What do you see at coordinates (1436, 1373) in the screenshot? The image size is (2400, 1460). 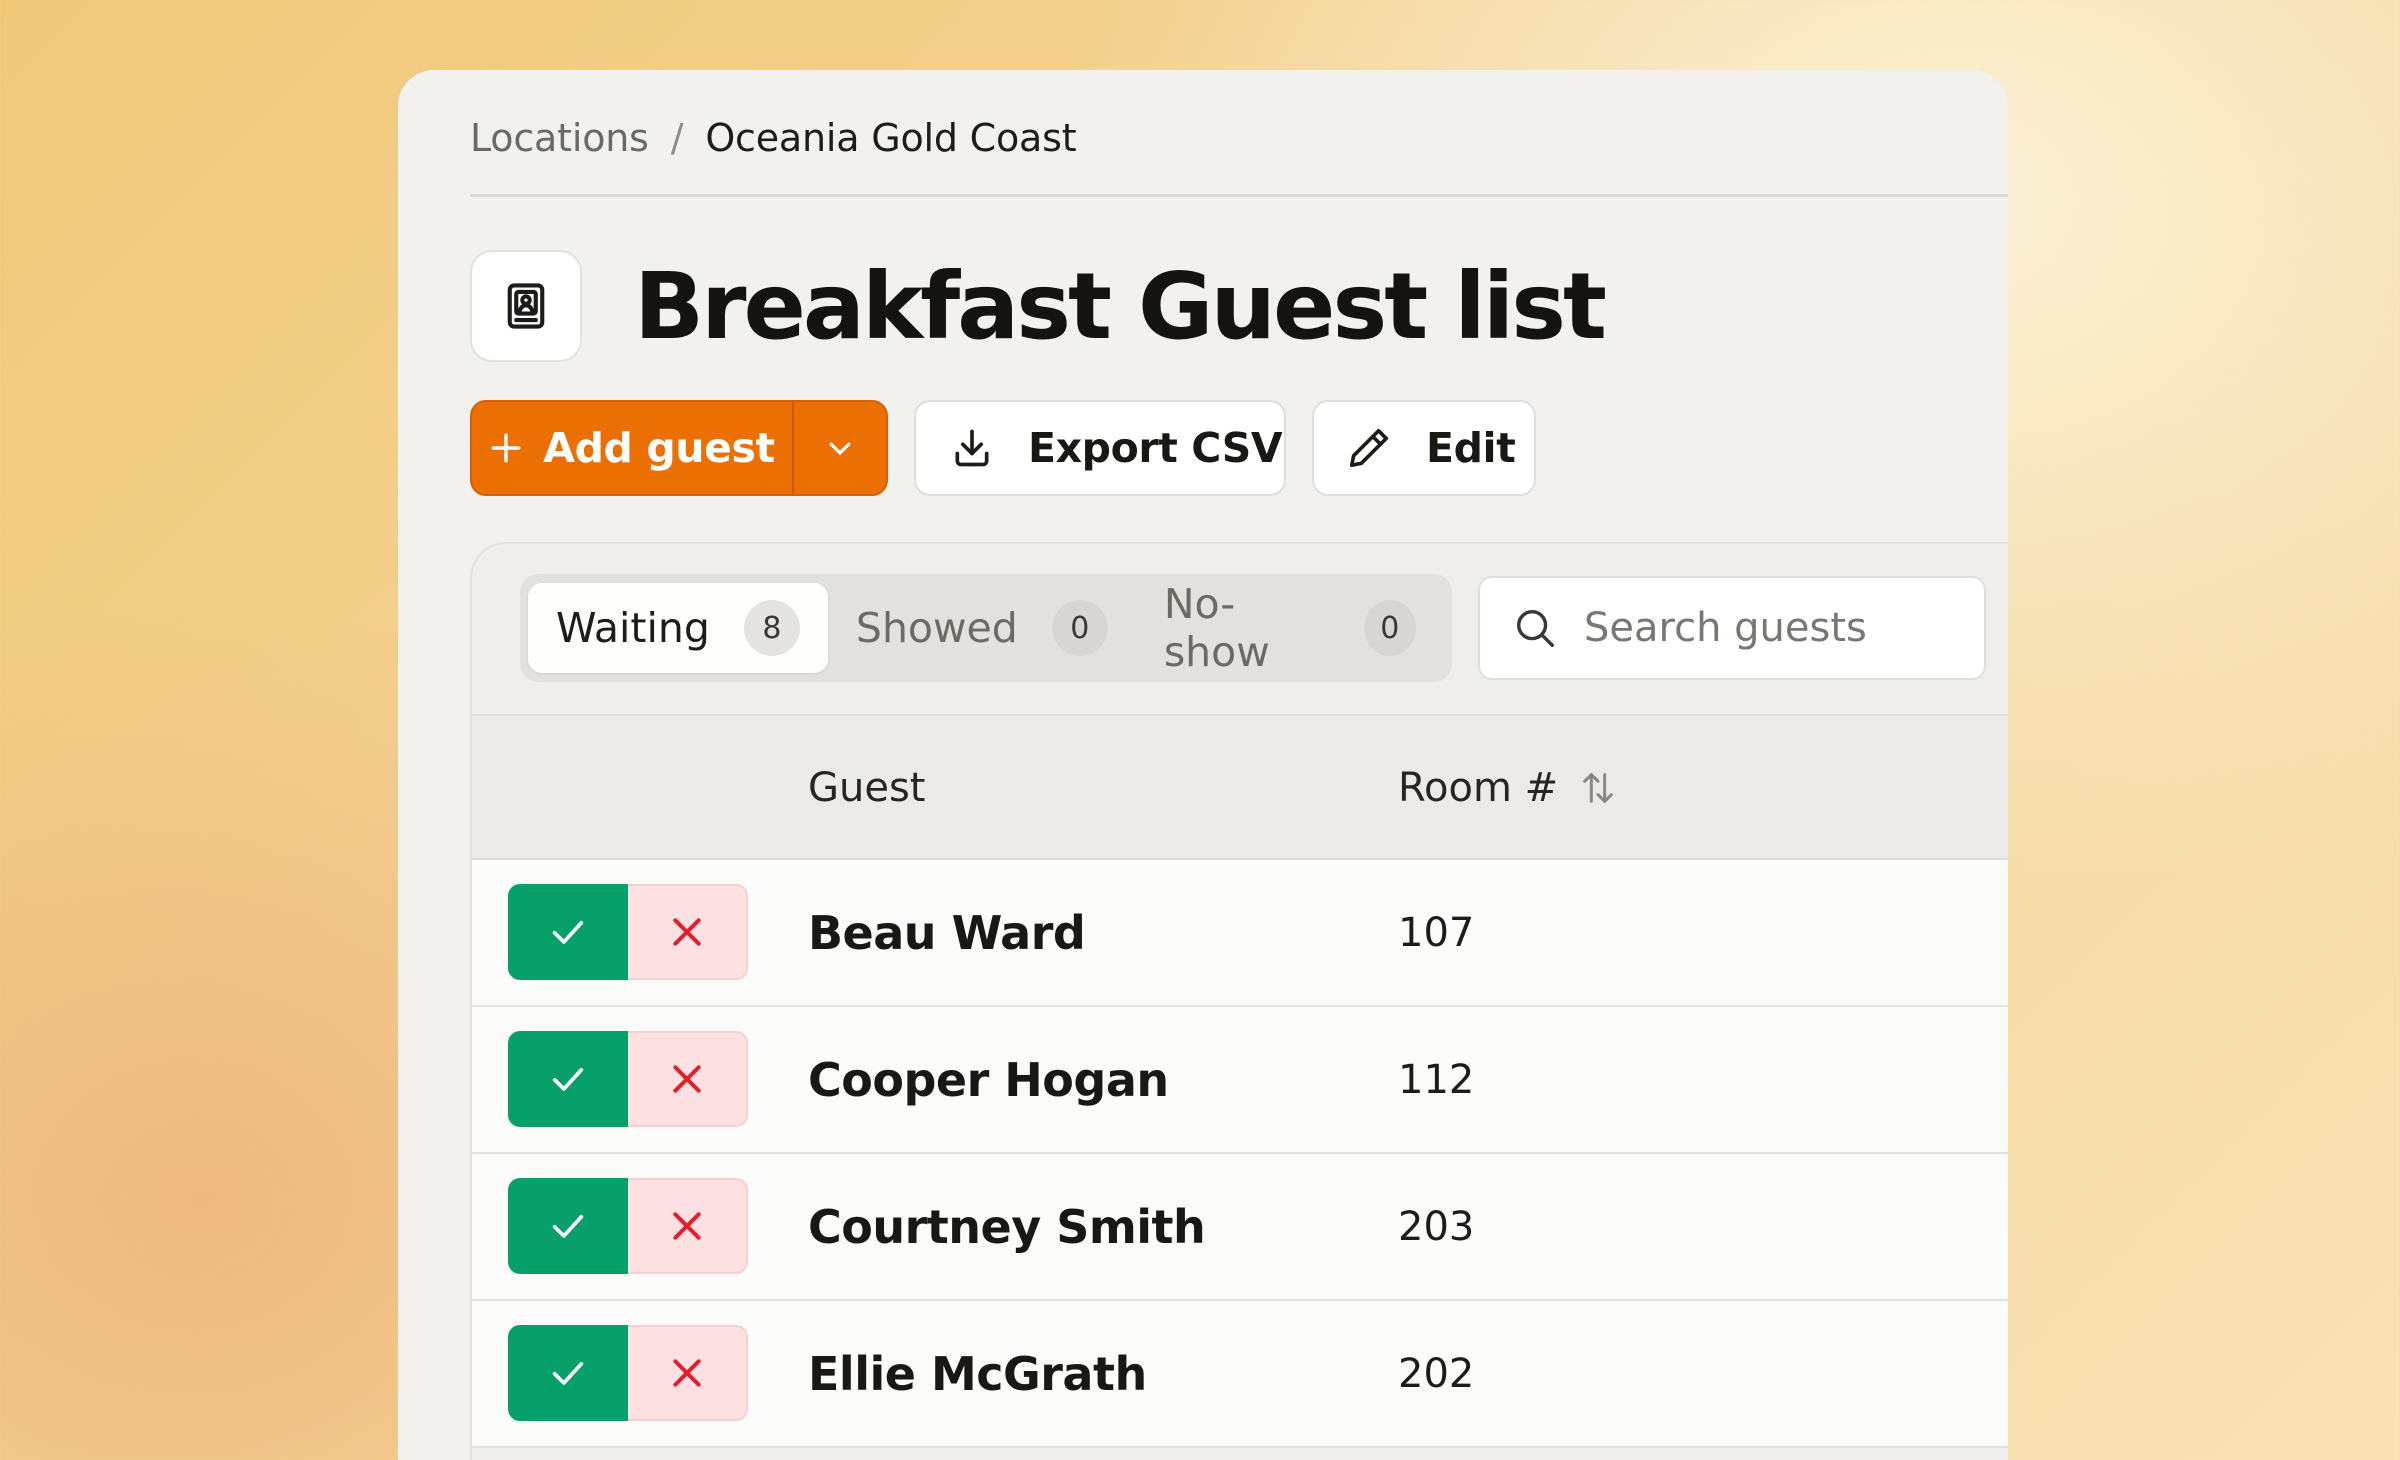 I see `room-number: 202` at bounding box center [1436, 1373].